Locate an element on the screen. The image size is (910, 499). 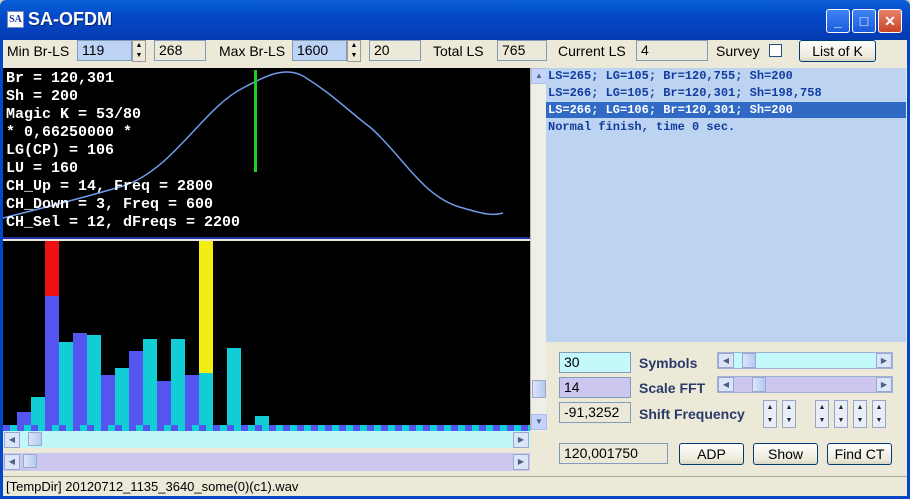
time-horizontal-scrollbar: ◀ ▶ is located at coordinates (266, 462).